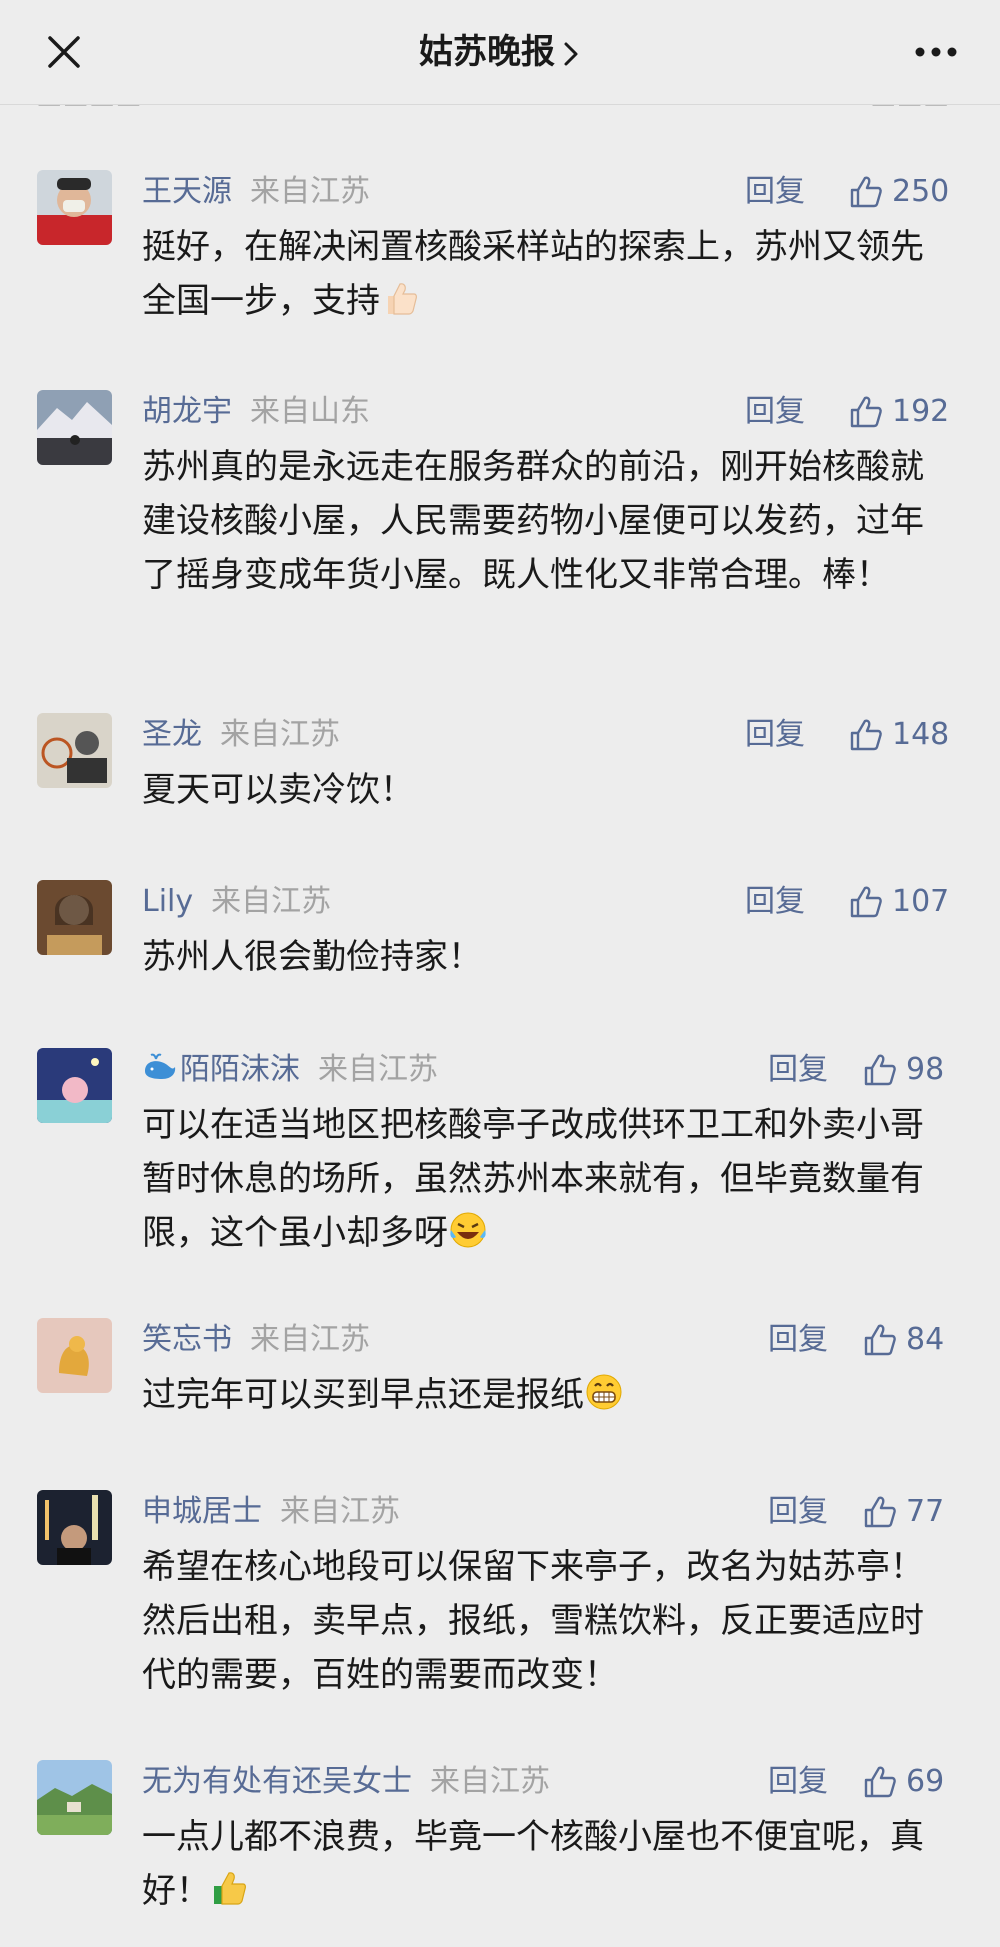 The image size is (1000, 1947). I want to click on page-title-wrap: 姑苏晚报, so click(500, 52).